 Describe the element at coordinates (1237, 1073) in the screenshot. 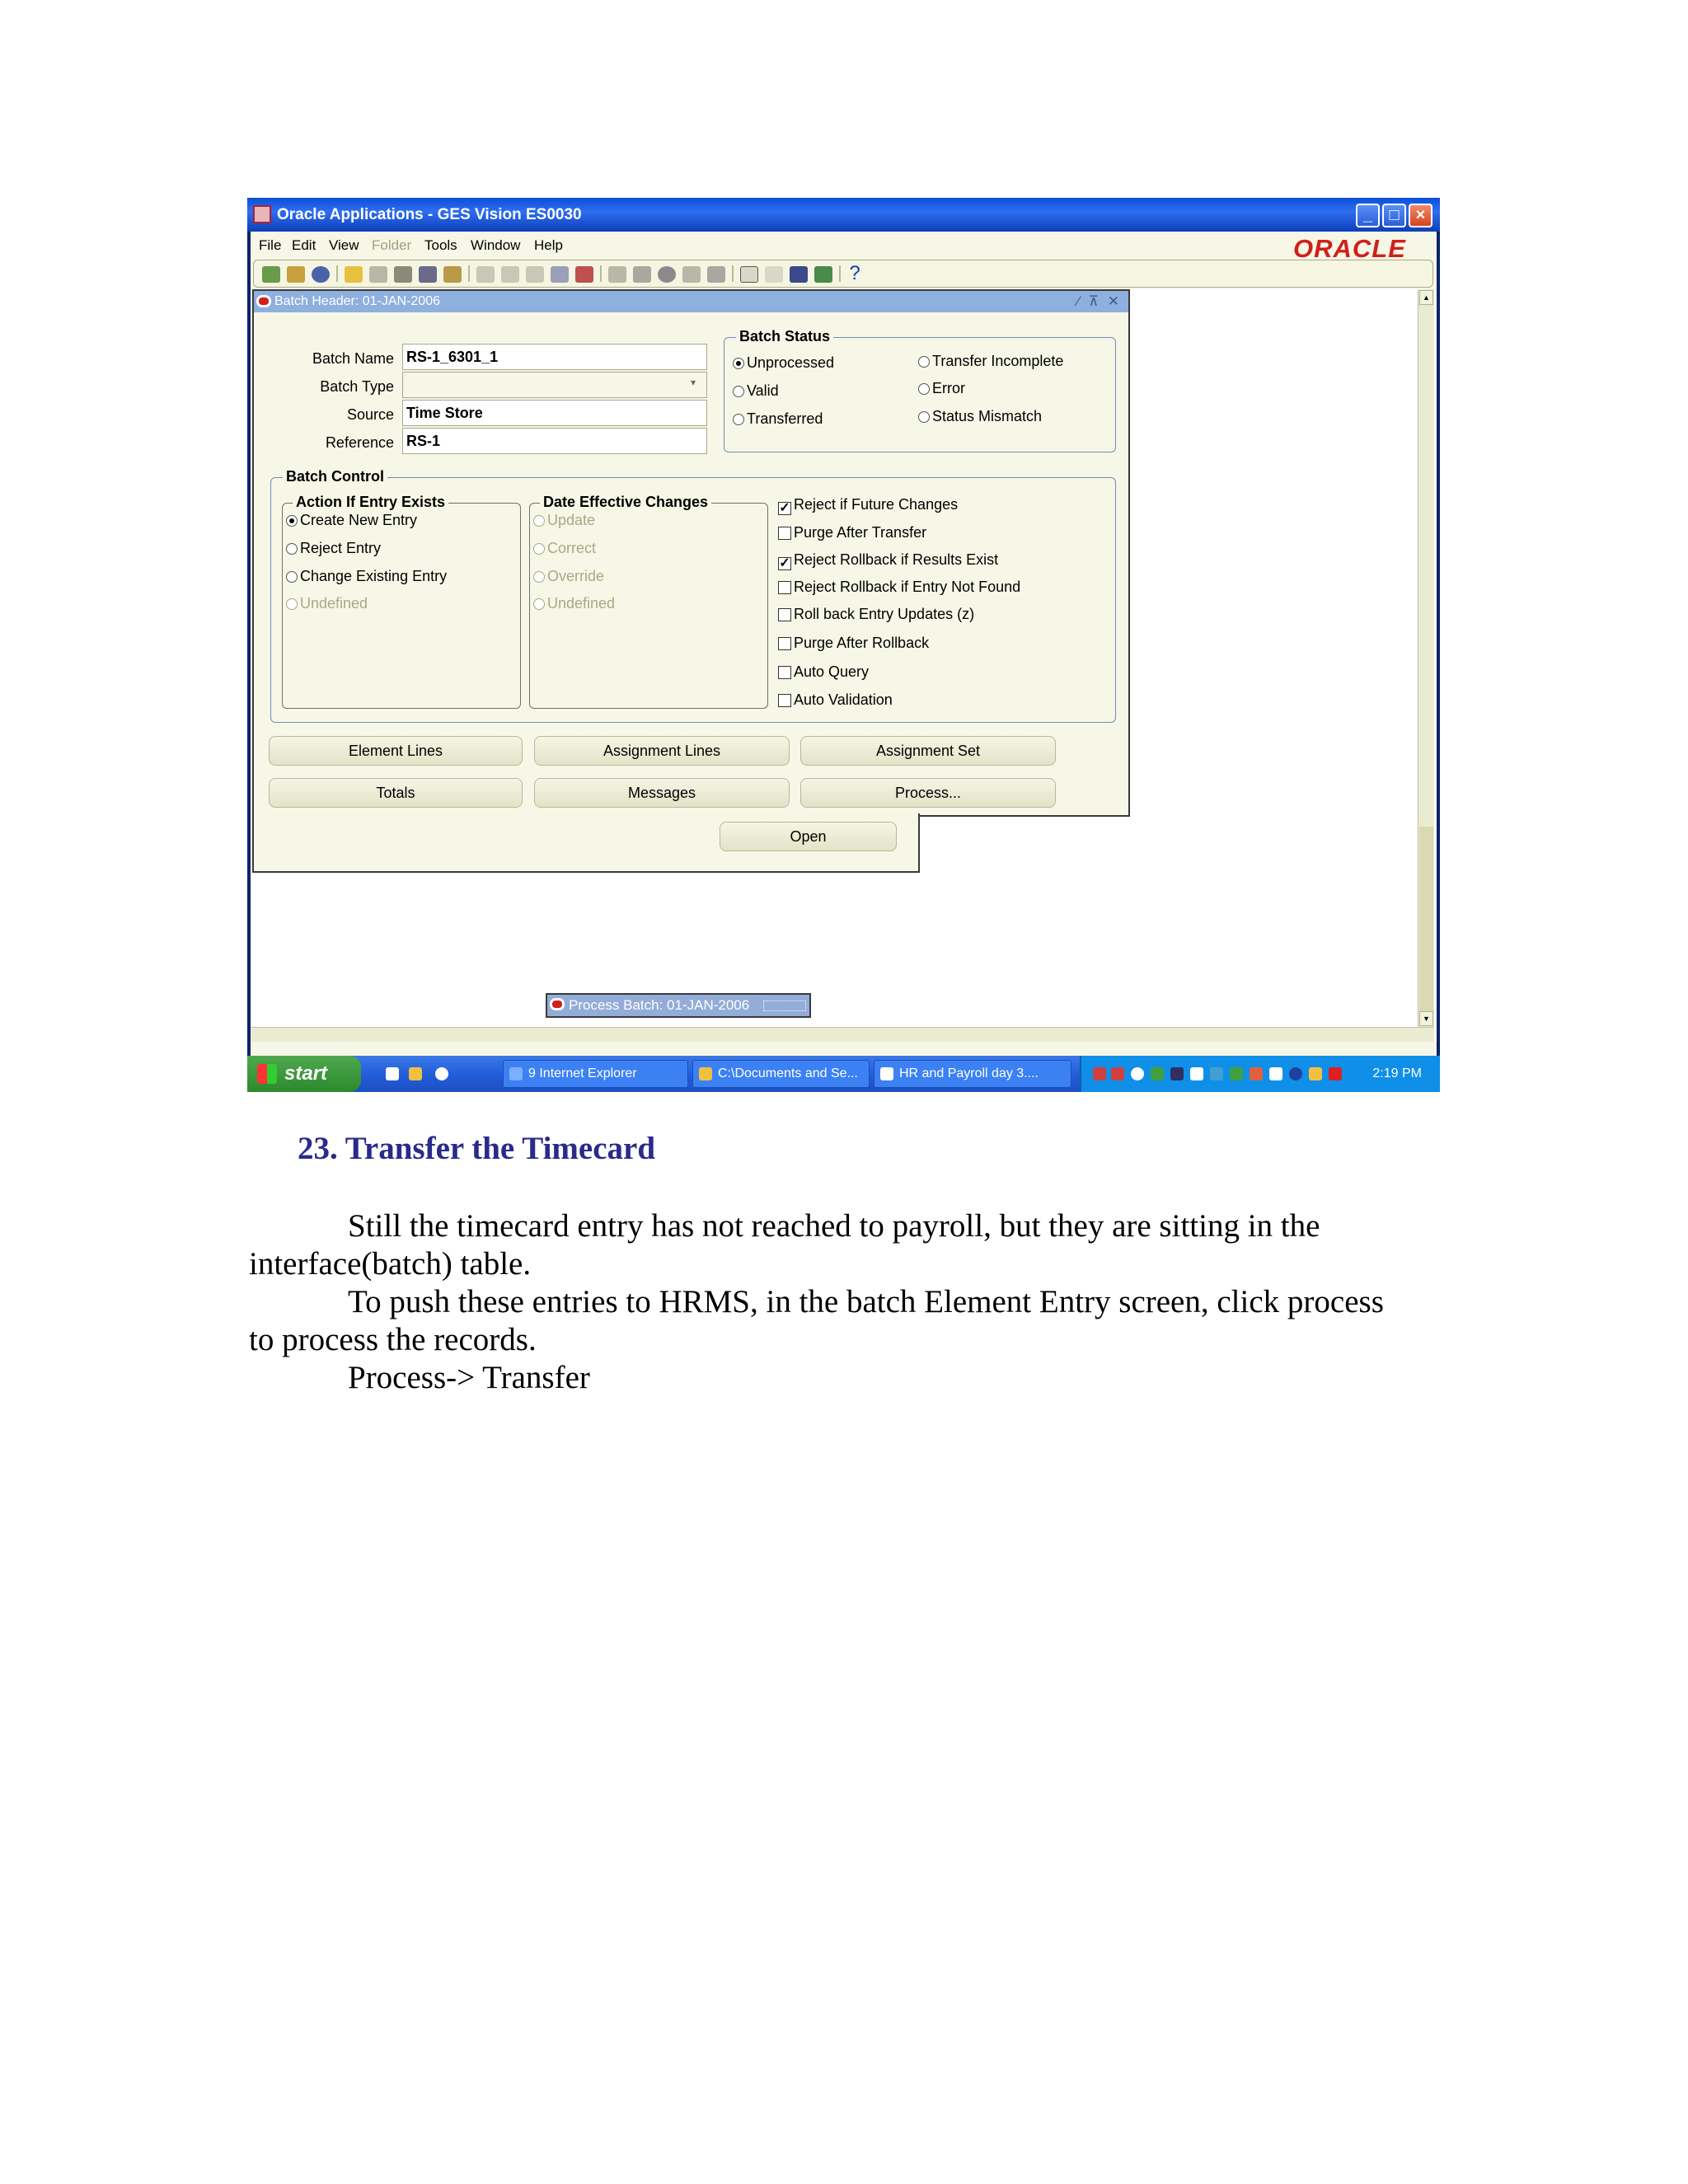

I see `tray-agent-icon` at that location.